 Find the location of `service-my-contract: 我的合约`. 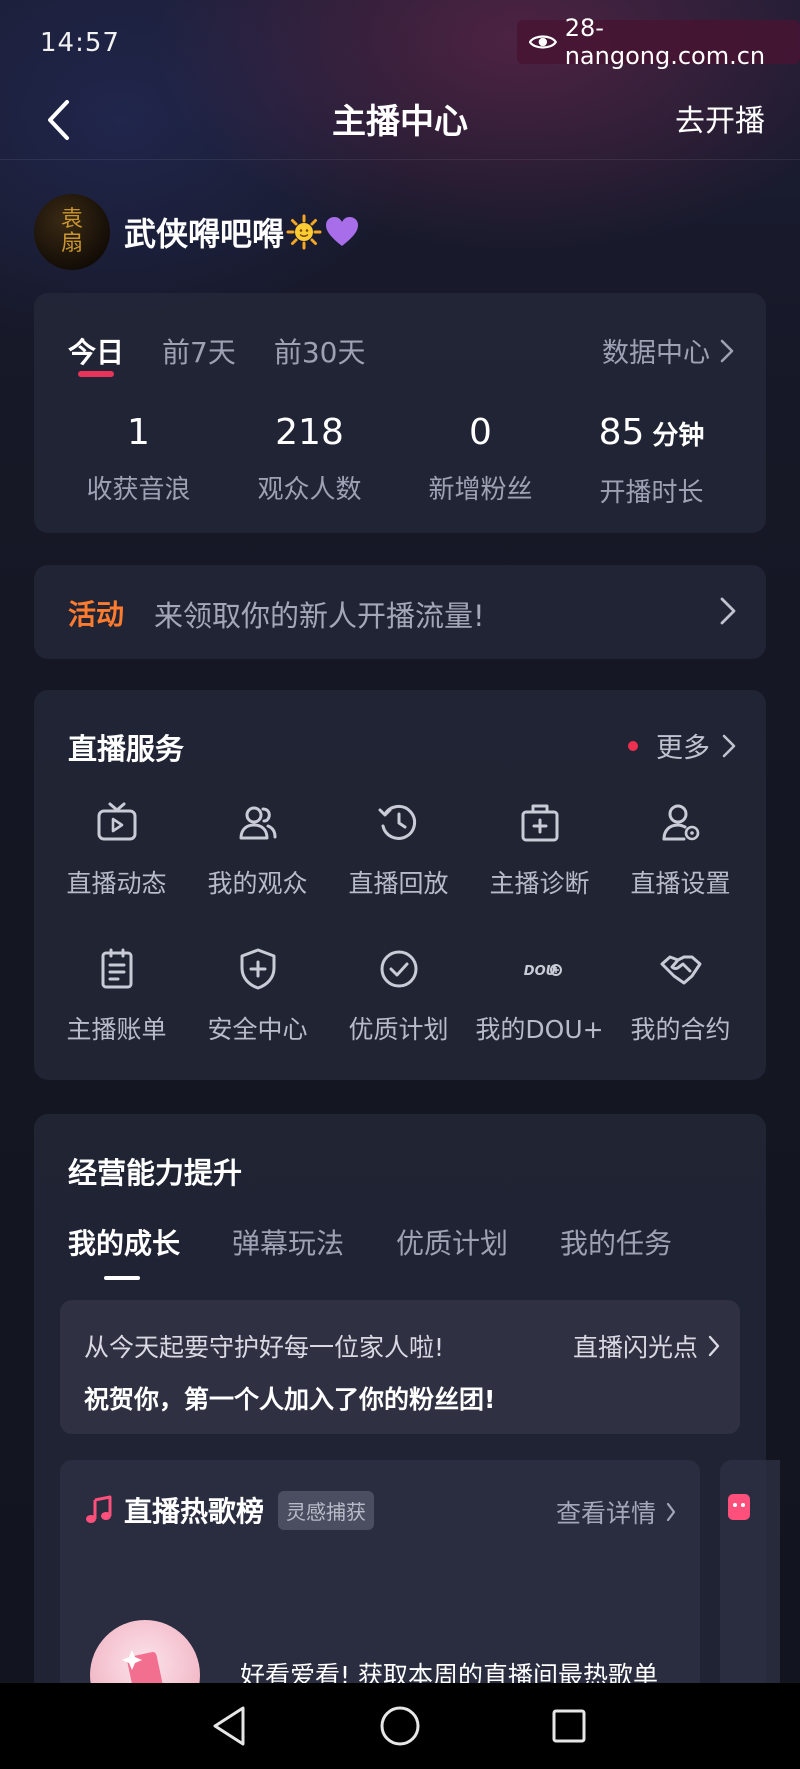

service-my-contract: 我的合约 is located at coordinates (680, 1003).